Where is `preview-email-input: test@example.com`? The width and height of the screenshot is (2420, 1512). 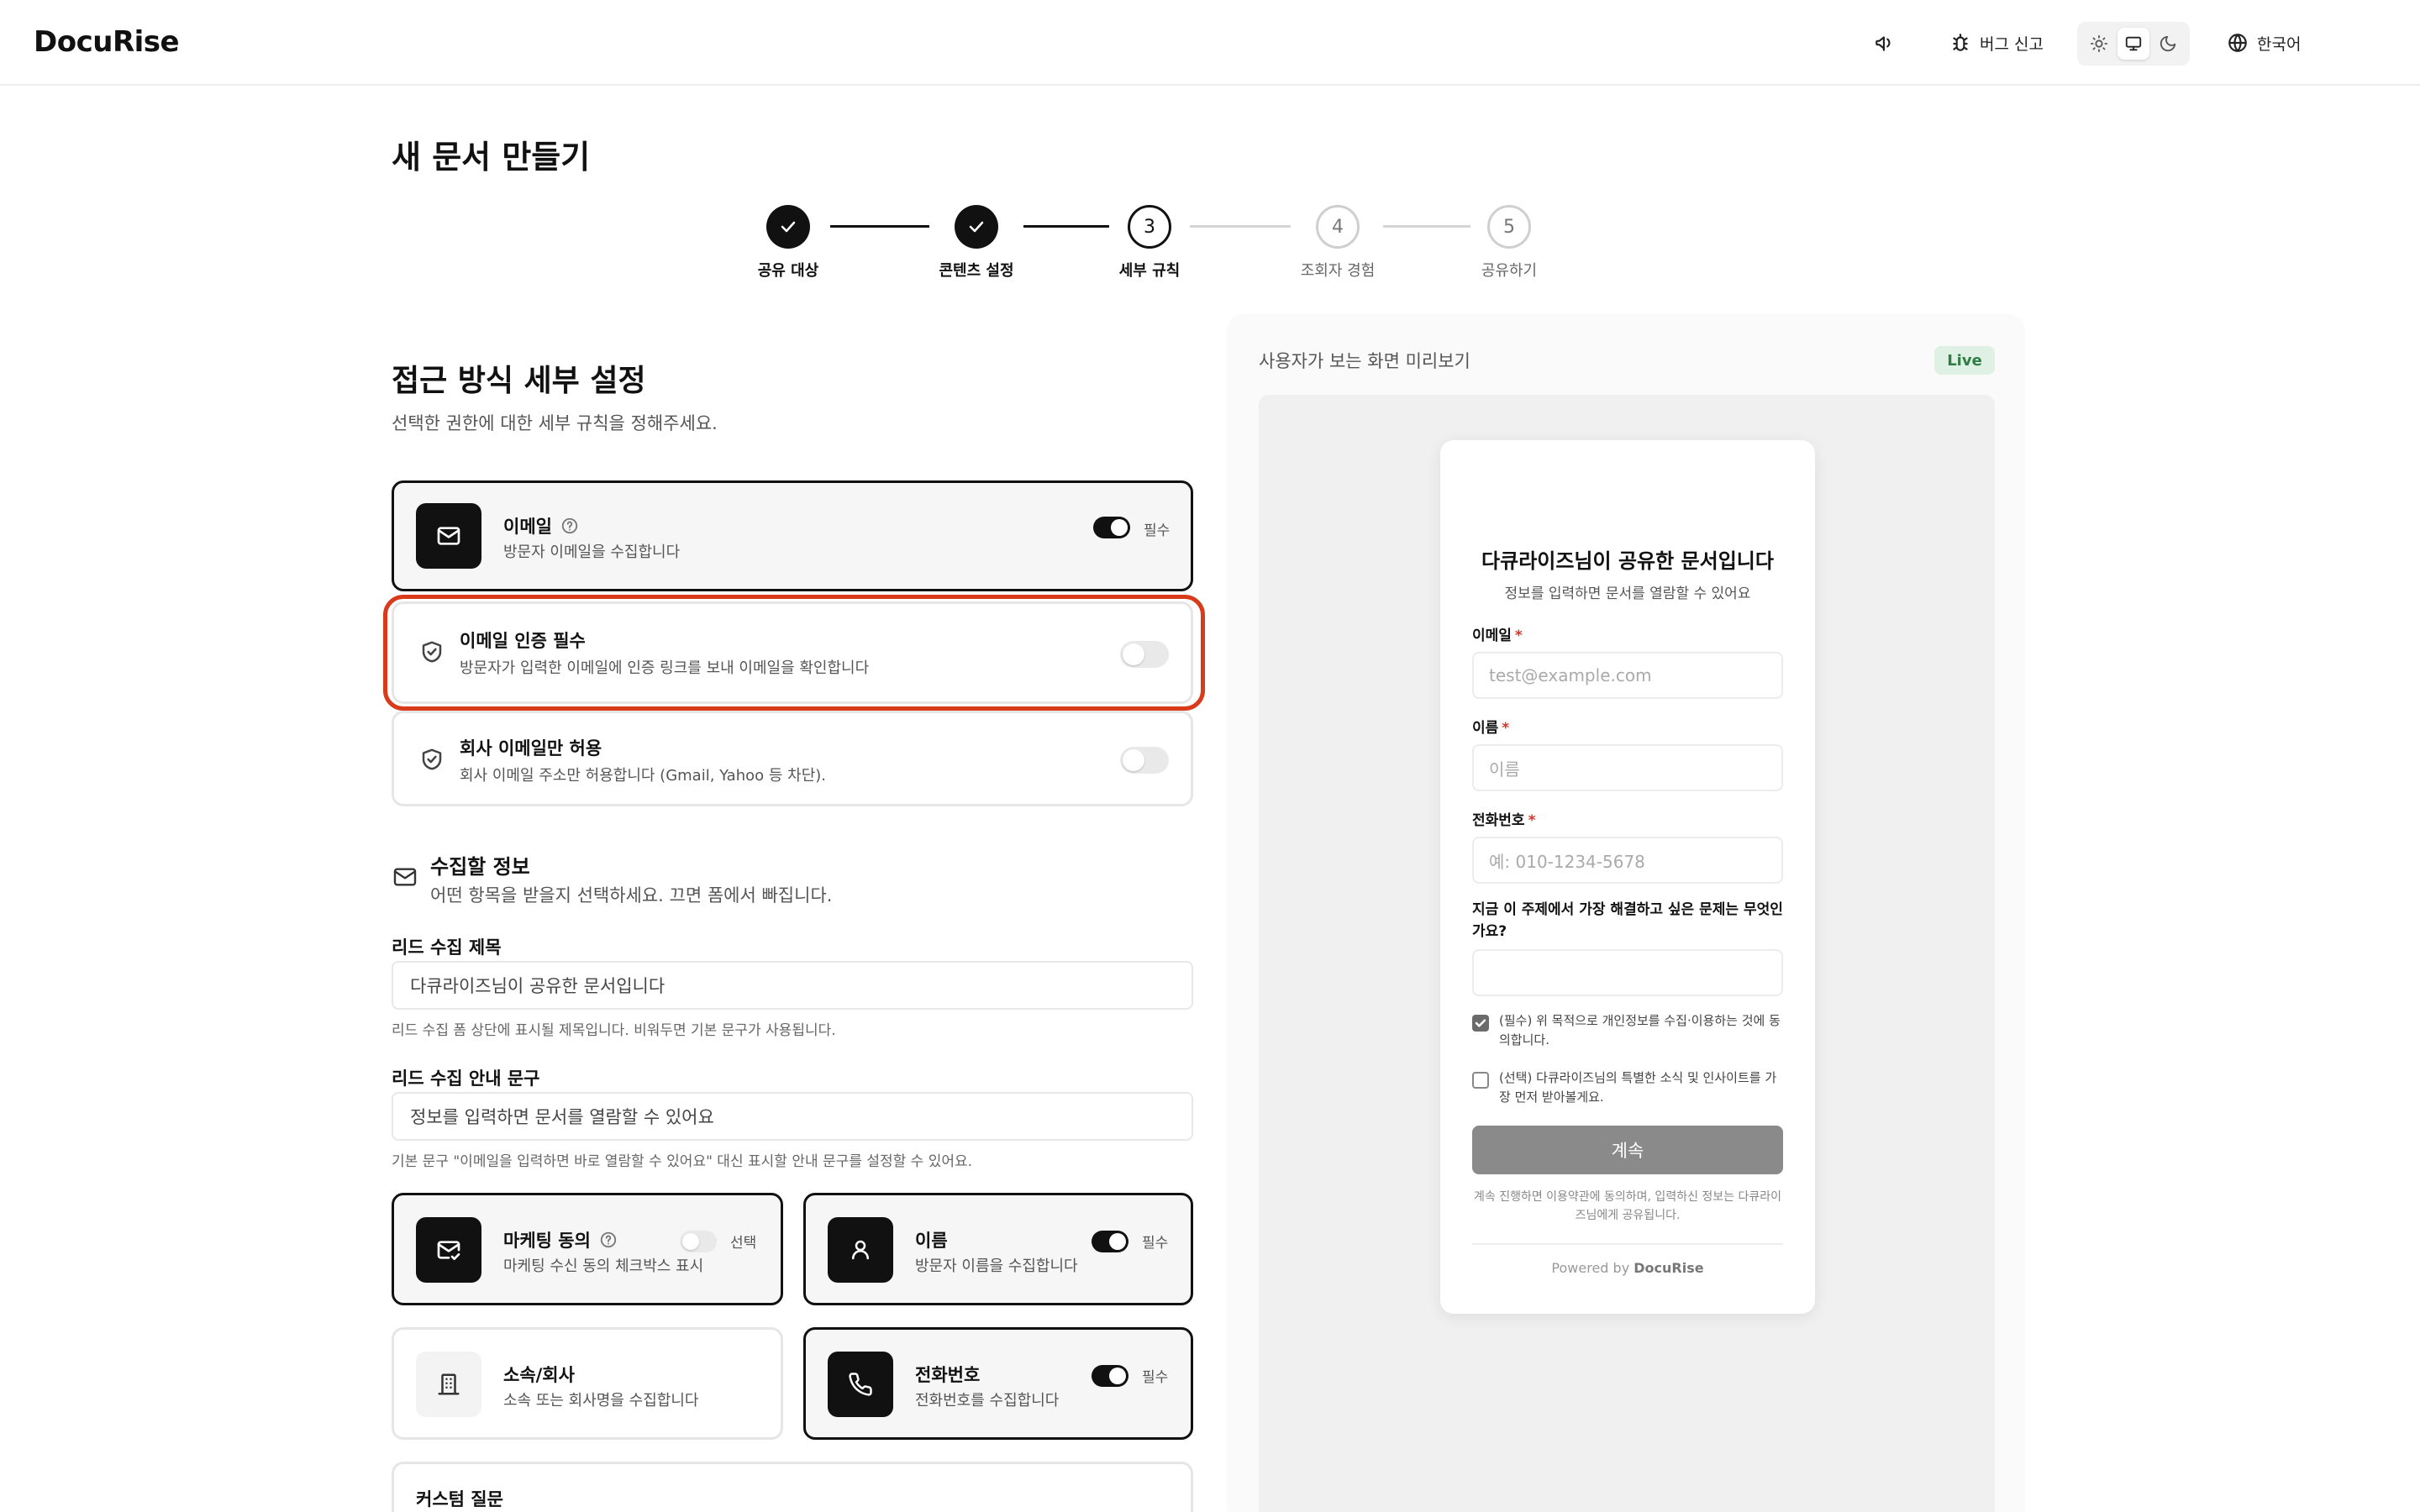
preview-email-input: test@example.com is located at coordinates (1627, 675).